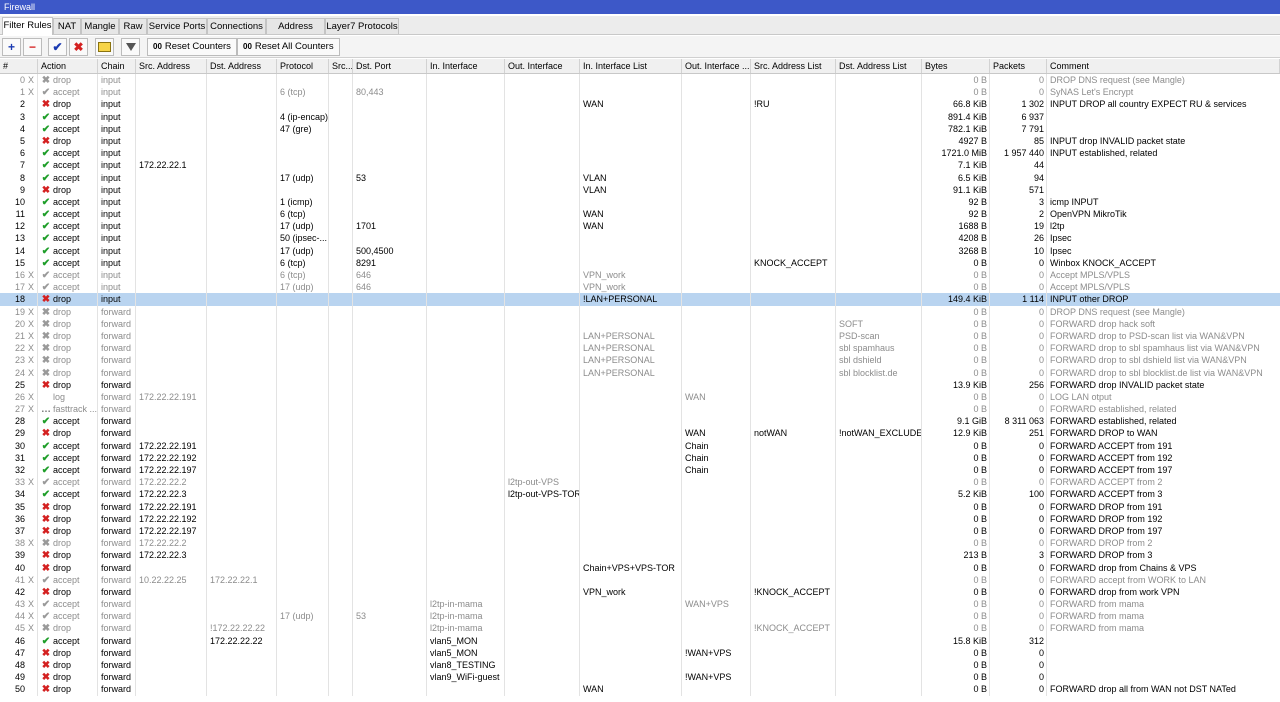 The image size is (1280, 702). What do you see at coordinates (78, 47) in the screenshot?
I see `disable-button: ✖` at bounding box center [78, 47].